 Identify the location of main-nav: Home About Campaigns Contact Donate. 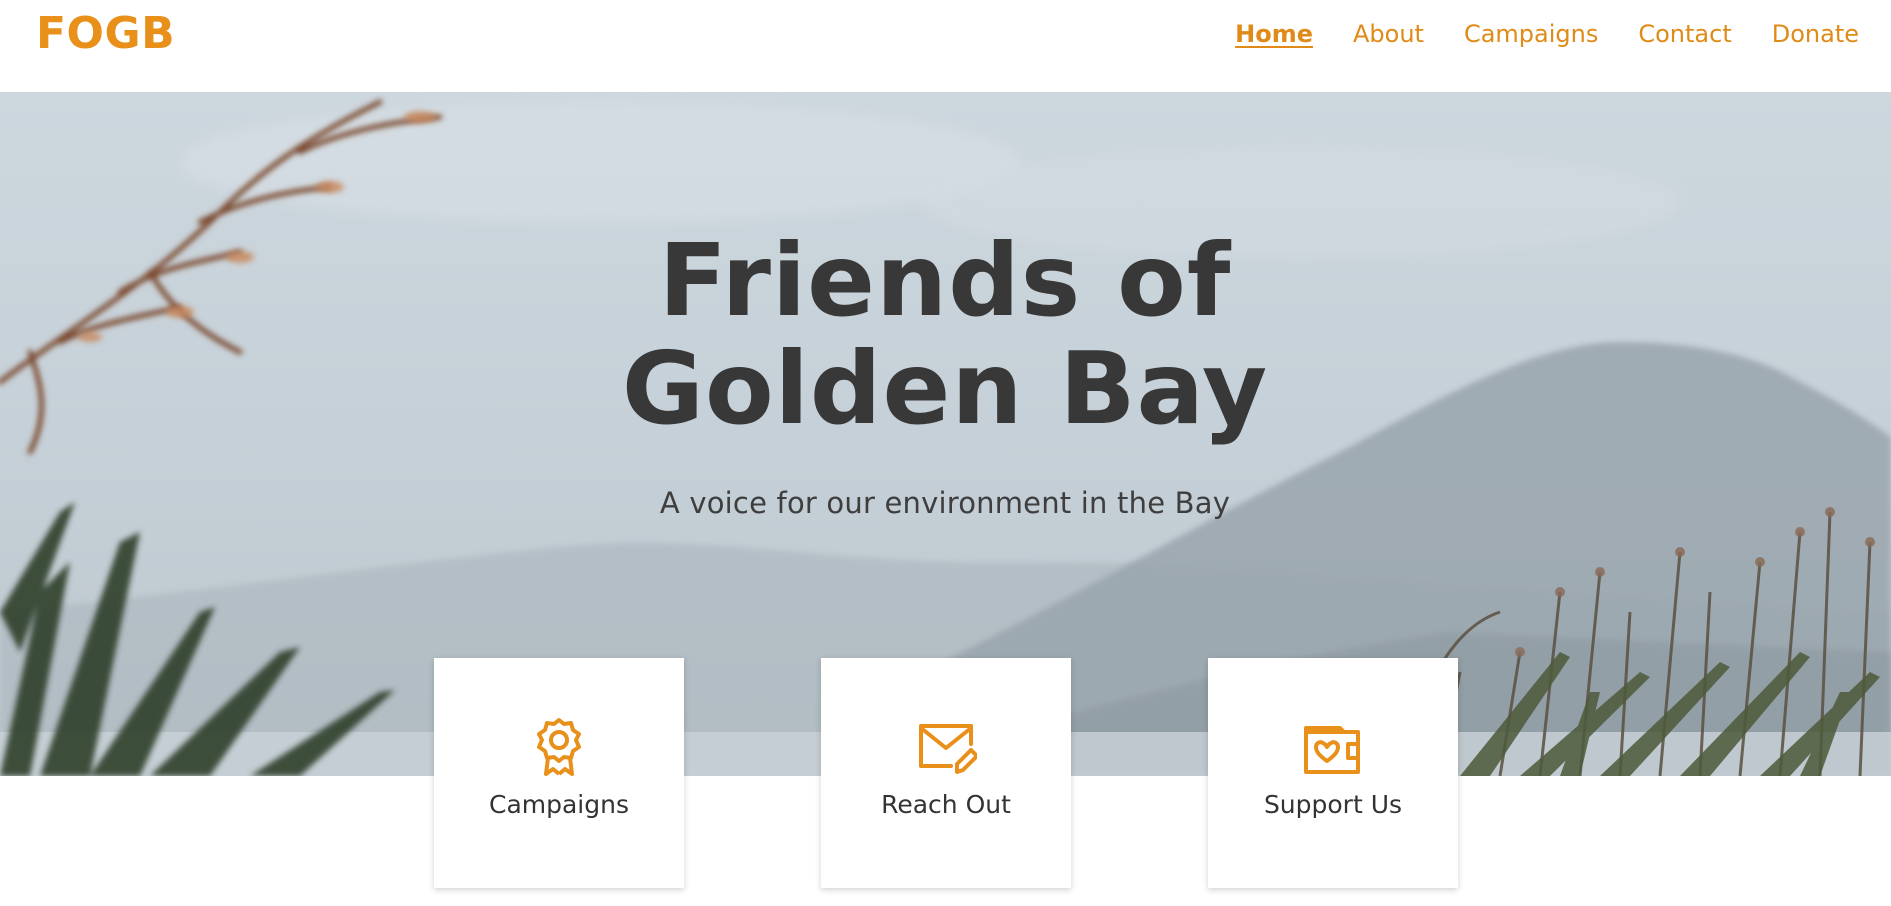
(1547, 34).